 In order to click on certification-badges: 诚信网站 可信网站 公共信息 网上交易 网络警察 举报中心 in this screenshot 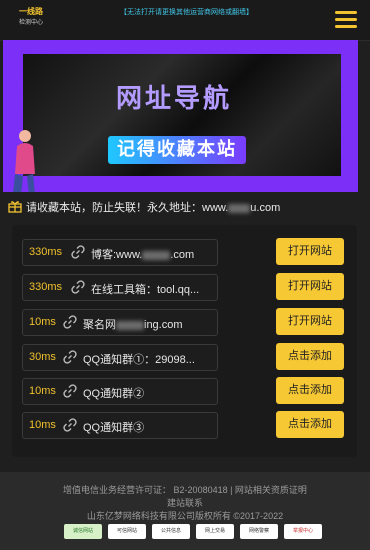, I will do `click(199, 532)`.